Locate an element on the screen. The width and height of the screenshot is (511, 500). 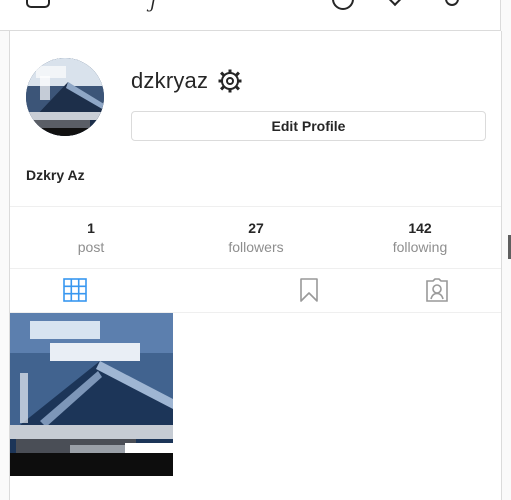
avatar is located at coordinates (65, 97).